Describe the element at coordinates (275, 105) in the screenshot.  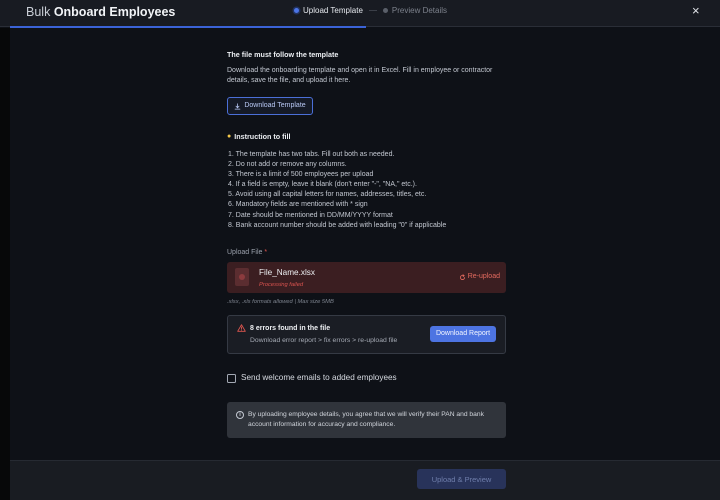
I see `download-template-label: Download Template` at that location.